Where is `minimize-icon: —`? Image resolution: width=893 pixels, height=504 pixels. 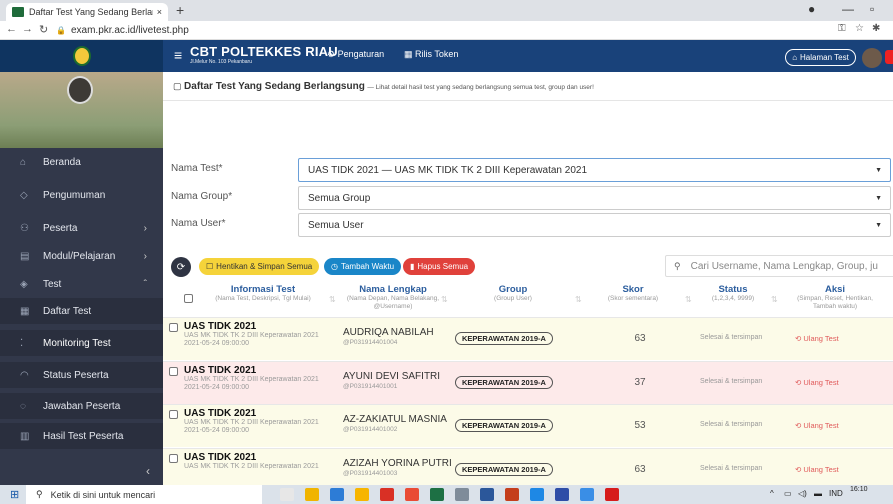
minimize-icon: — is located at coordinates (848, 9).